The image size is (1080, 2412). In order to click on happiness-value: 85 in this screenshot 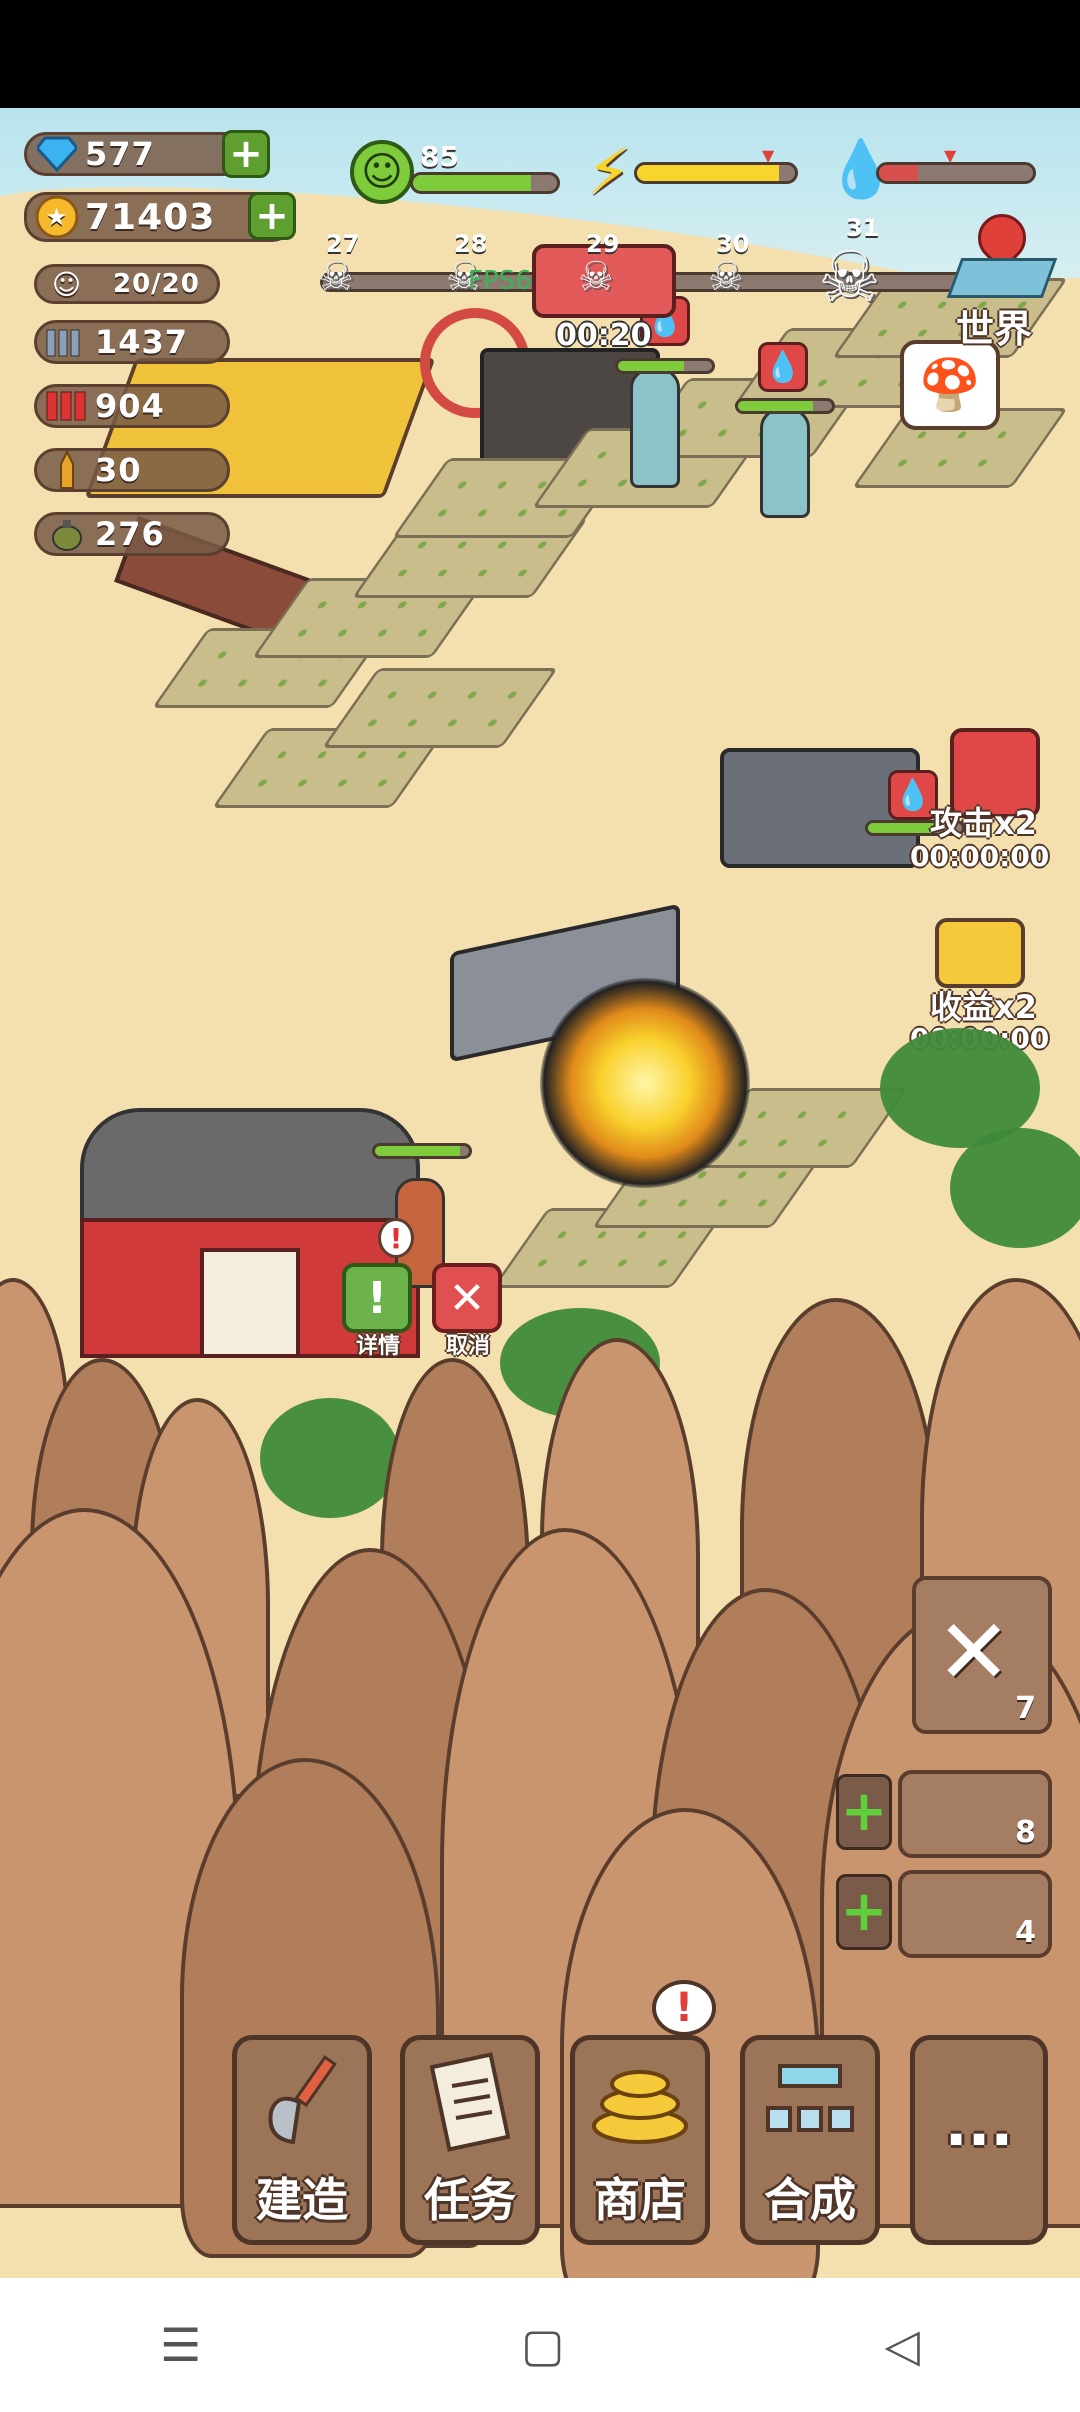, I will do `click(439, 156)`.